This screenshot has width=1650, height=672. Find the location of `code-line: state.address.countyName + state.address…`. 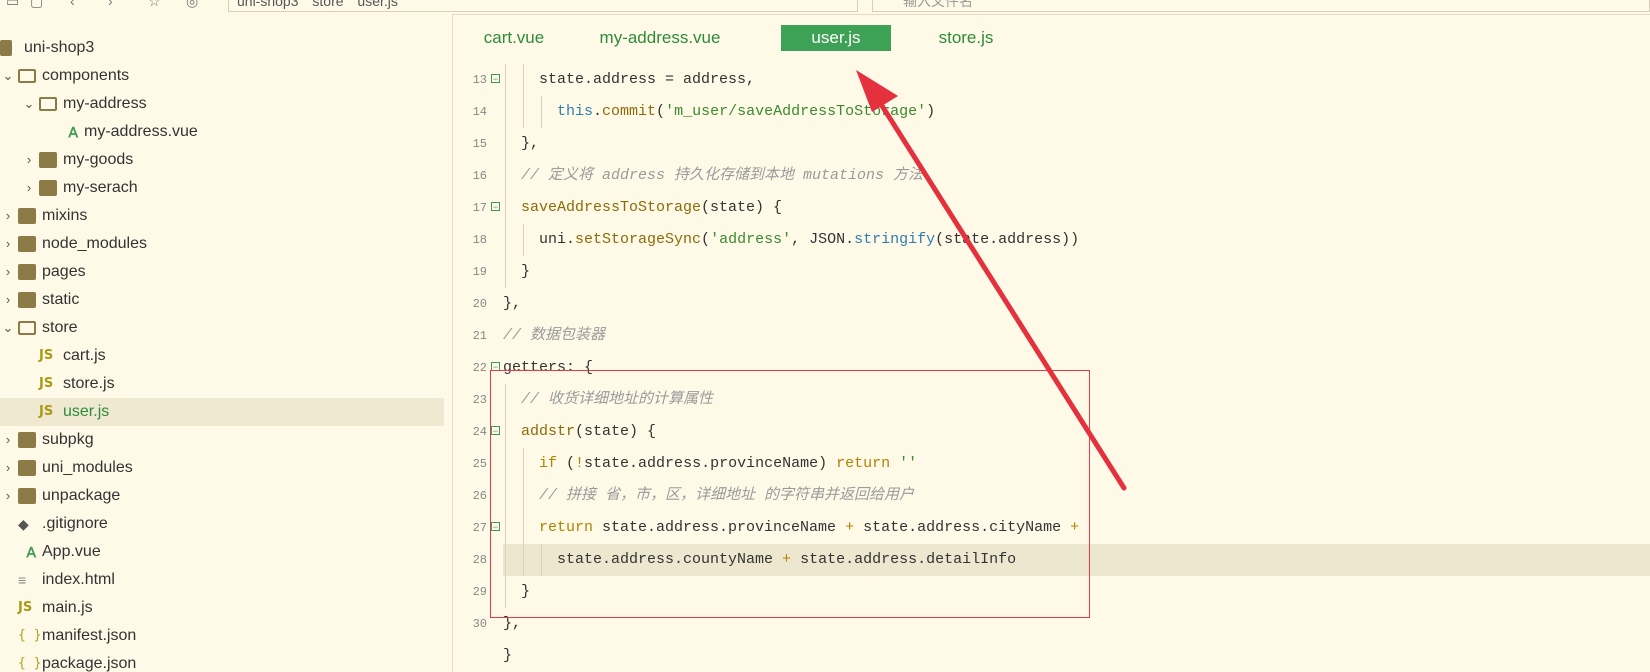

code-line: state.address.countyName + state.address… is located at coordinates (1076, 560).